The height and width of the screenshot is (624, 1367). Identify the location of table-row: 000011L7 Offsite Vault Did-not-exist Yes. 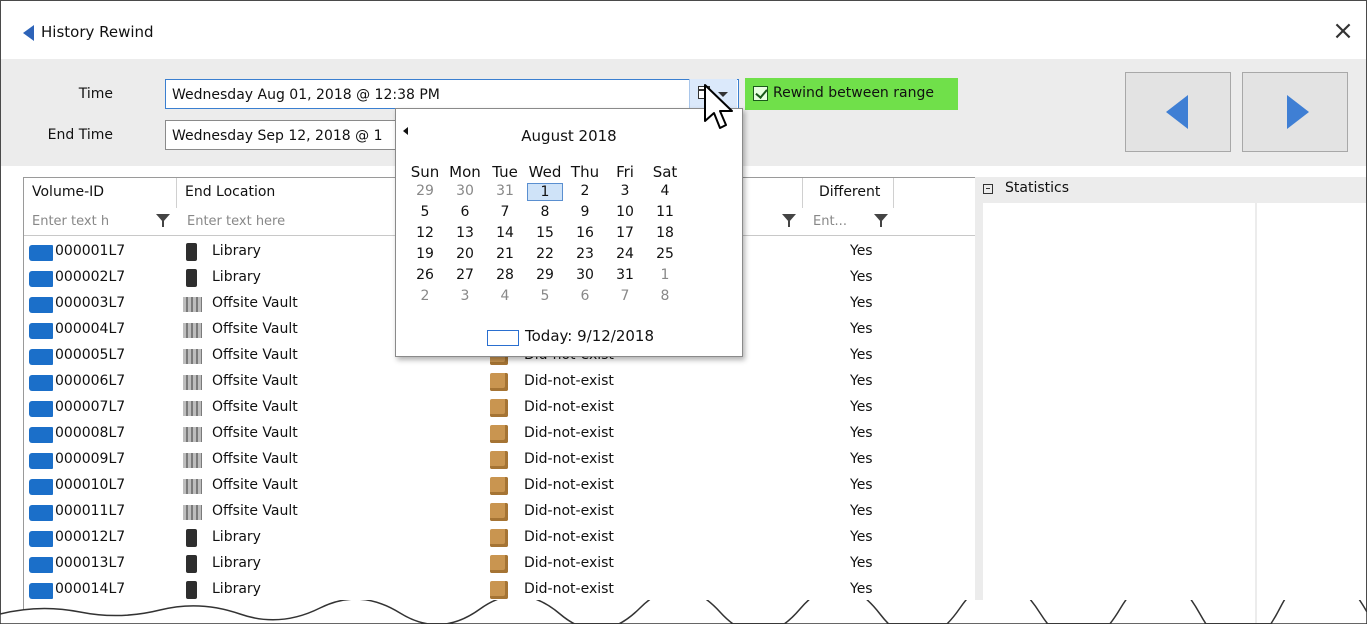
(500, 513).